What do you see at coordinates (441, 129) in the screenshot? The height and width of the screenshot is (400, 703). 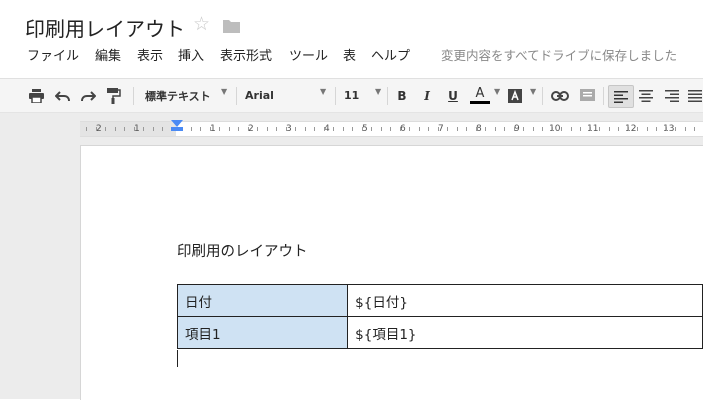 I see `ruler-number: 7` at bounding box center [441, 129].